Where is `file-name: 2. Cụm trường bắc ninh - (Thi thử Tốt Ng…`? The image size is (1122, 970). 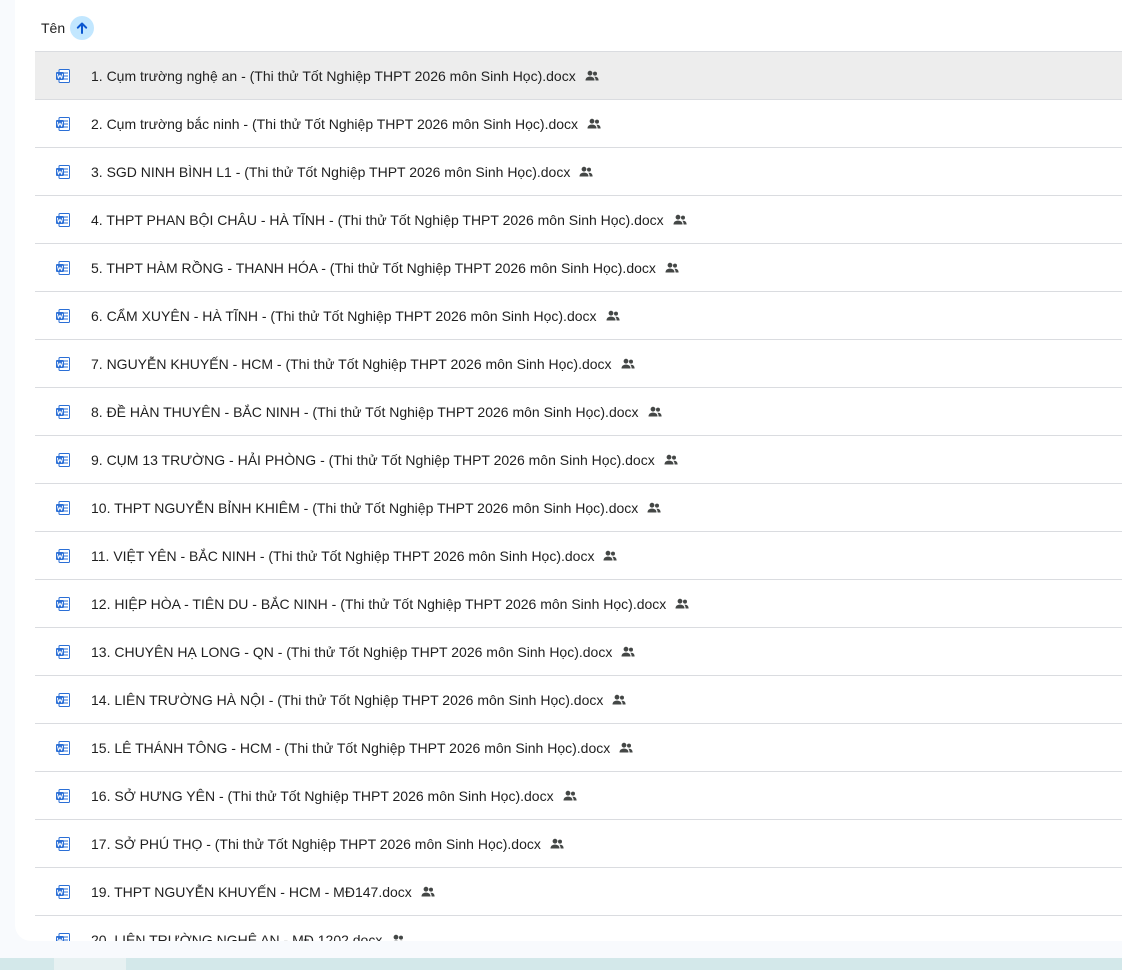 file-name: 2. Cụm trường bắc ninh - (Thi thử Tốt Ng… is located at coordinates (334, 124).